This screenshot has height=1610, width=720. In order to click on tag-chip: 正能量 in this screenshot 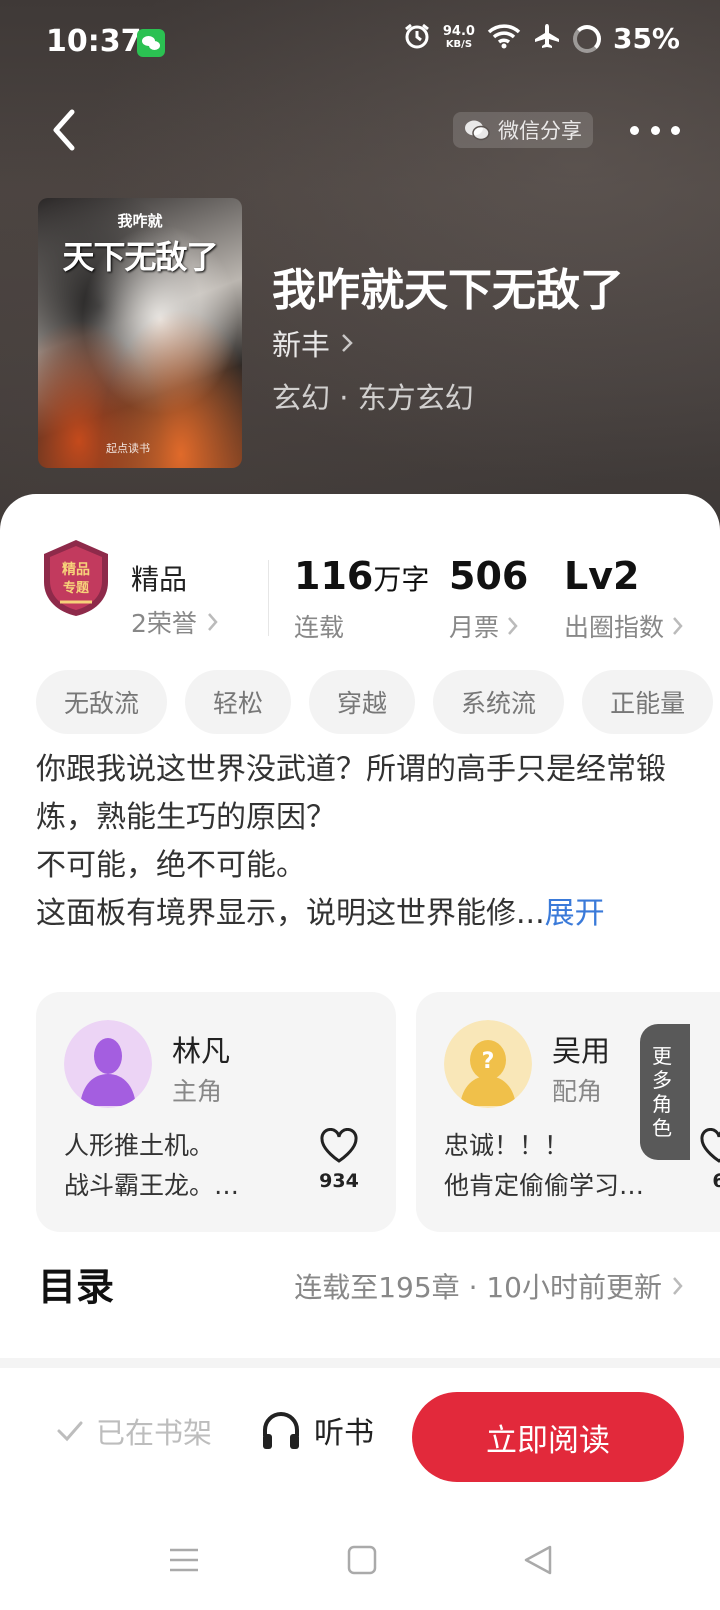, I will do `click(648, 702)`.